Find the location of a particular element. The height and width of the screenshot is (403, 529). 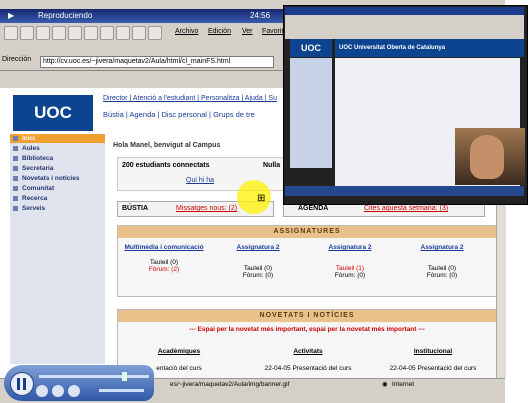

stop-button is located at coordinates (42, 391).